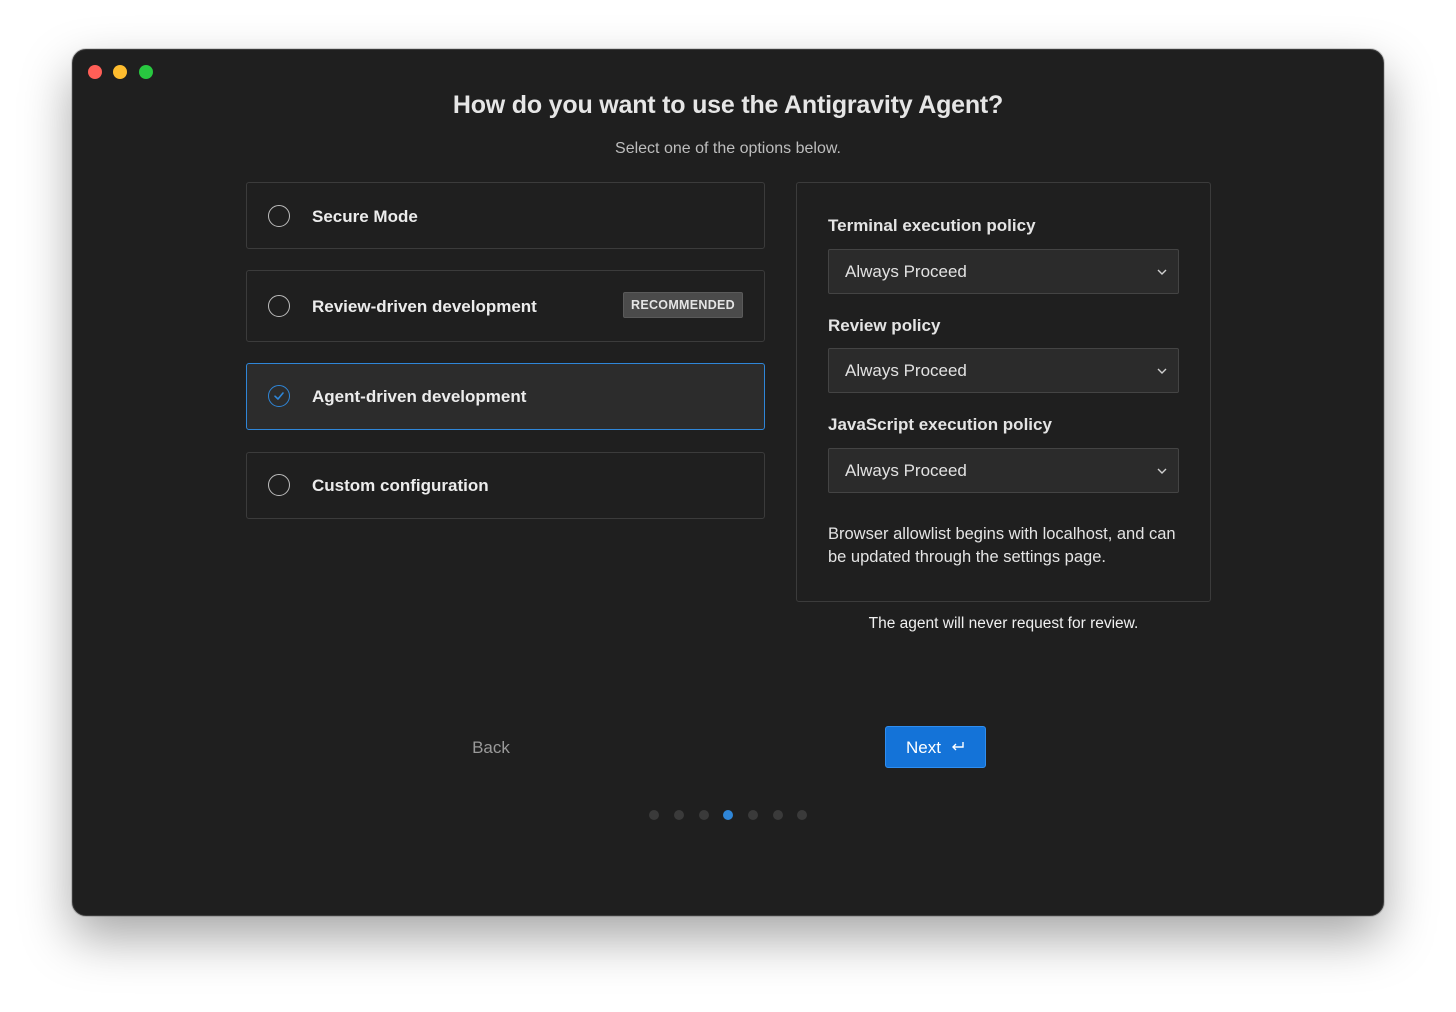 The image size is (1456, 1012). Describe the element at coordinates (683, 305) in the screenshot. I see `recommended-badge: RECOMMENDED` at that location.